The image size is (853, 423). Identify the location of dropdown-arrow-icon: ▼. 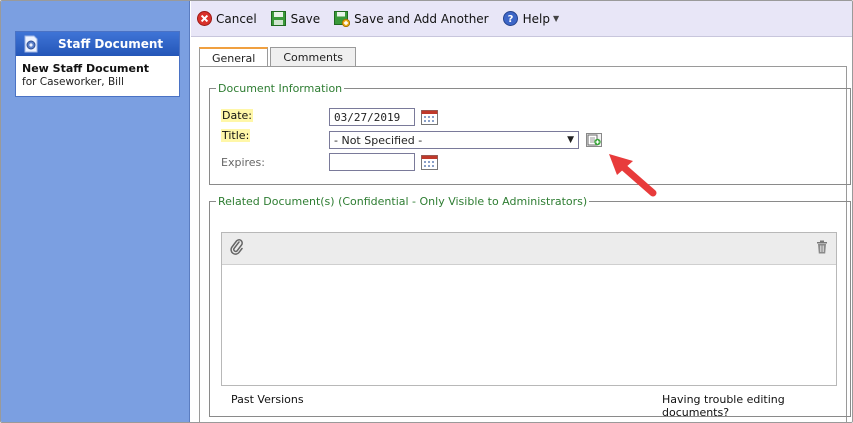
(570, 140).